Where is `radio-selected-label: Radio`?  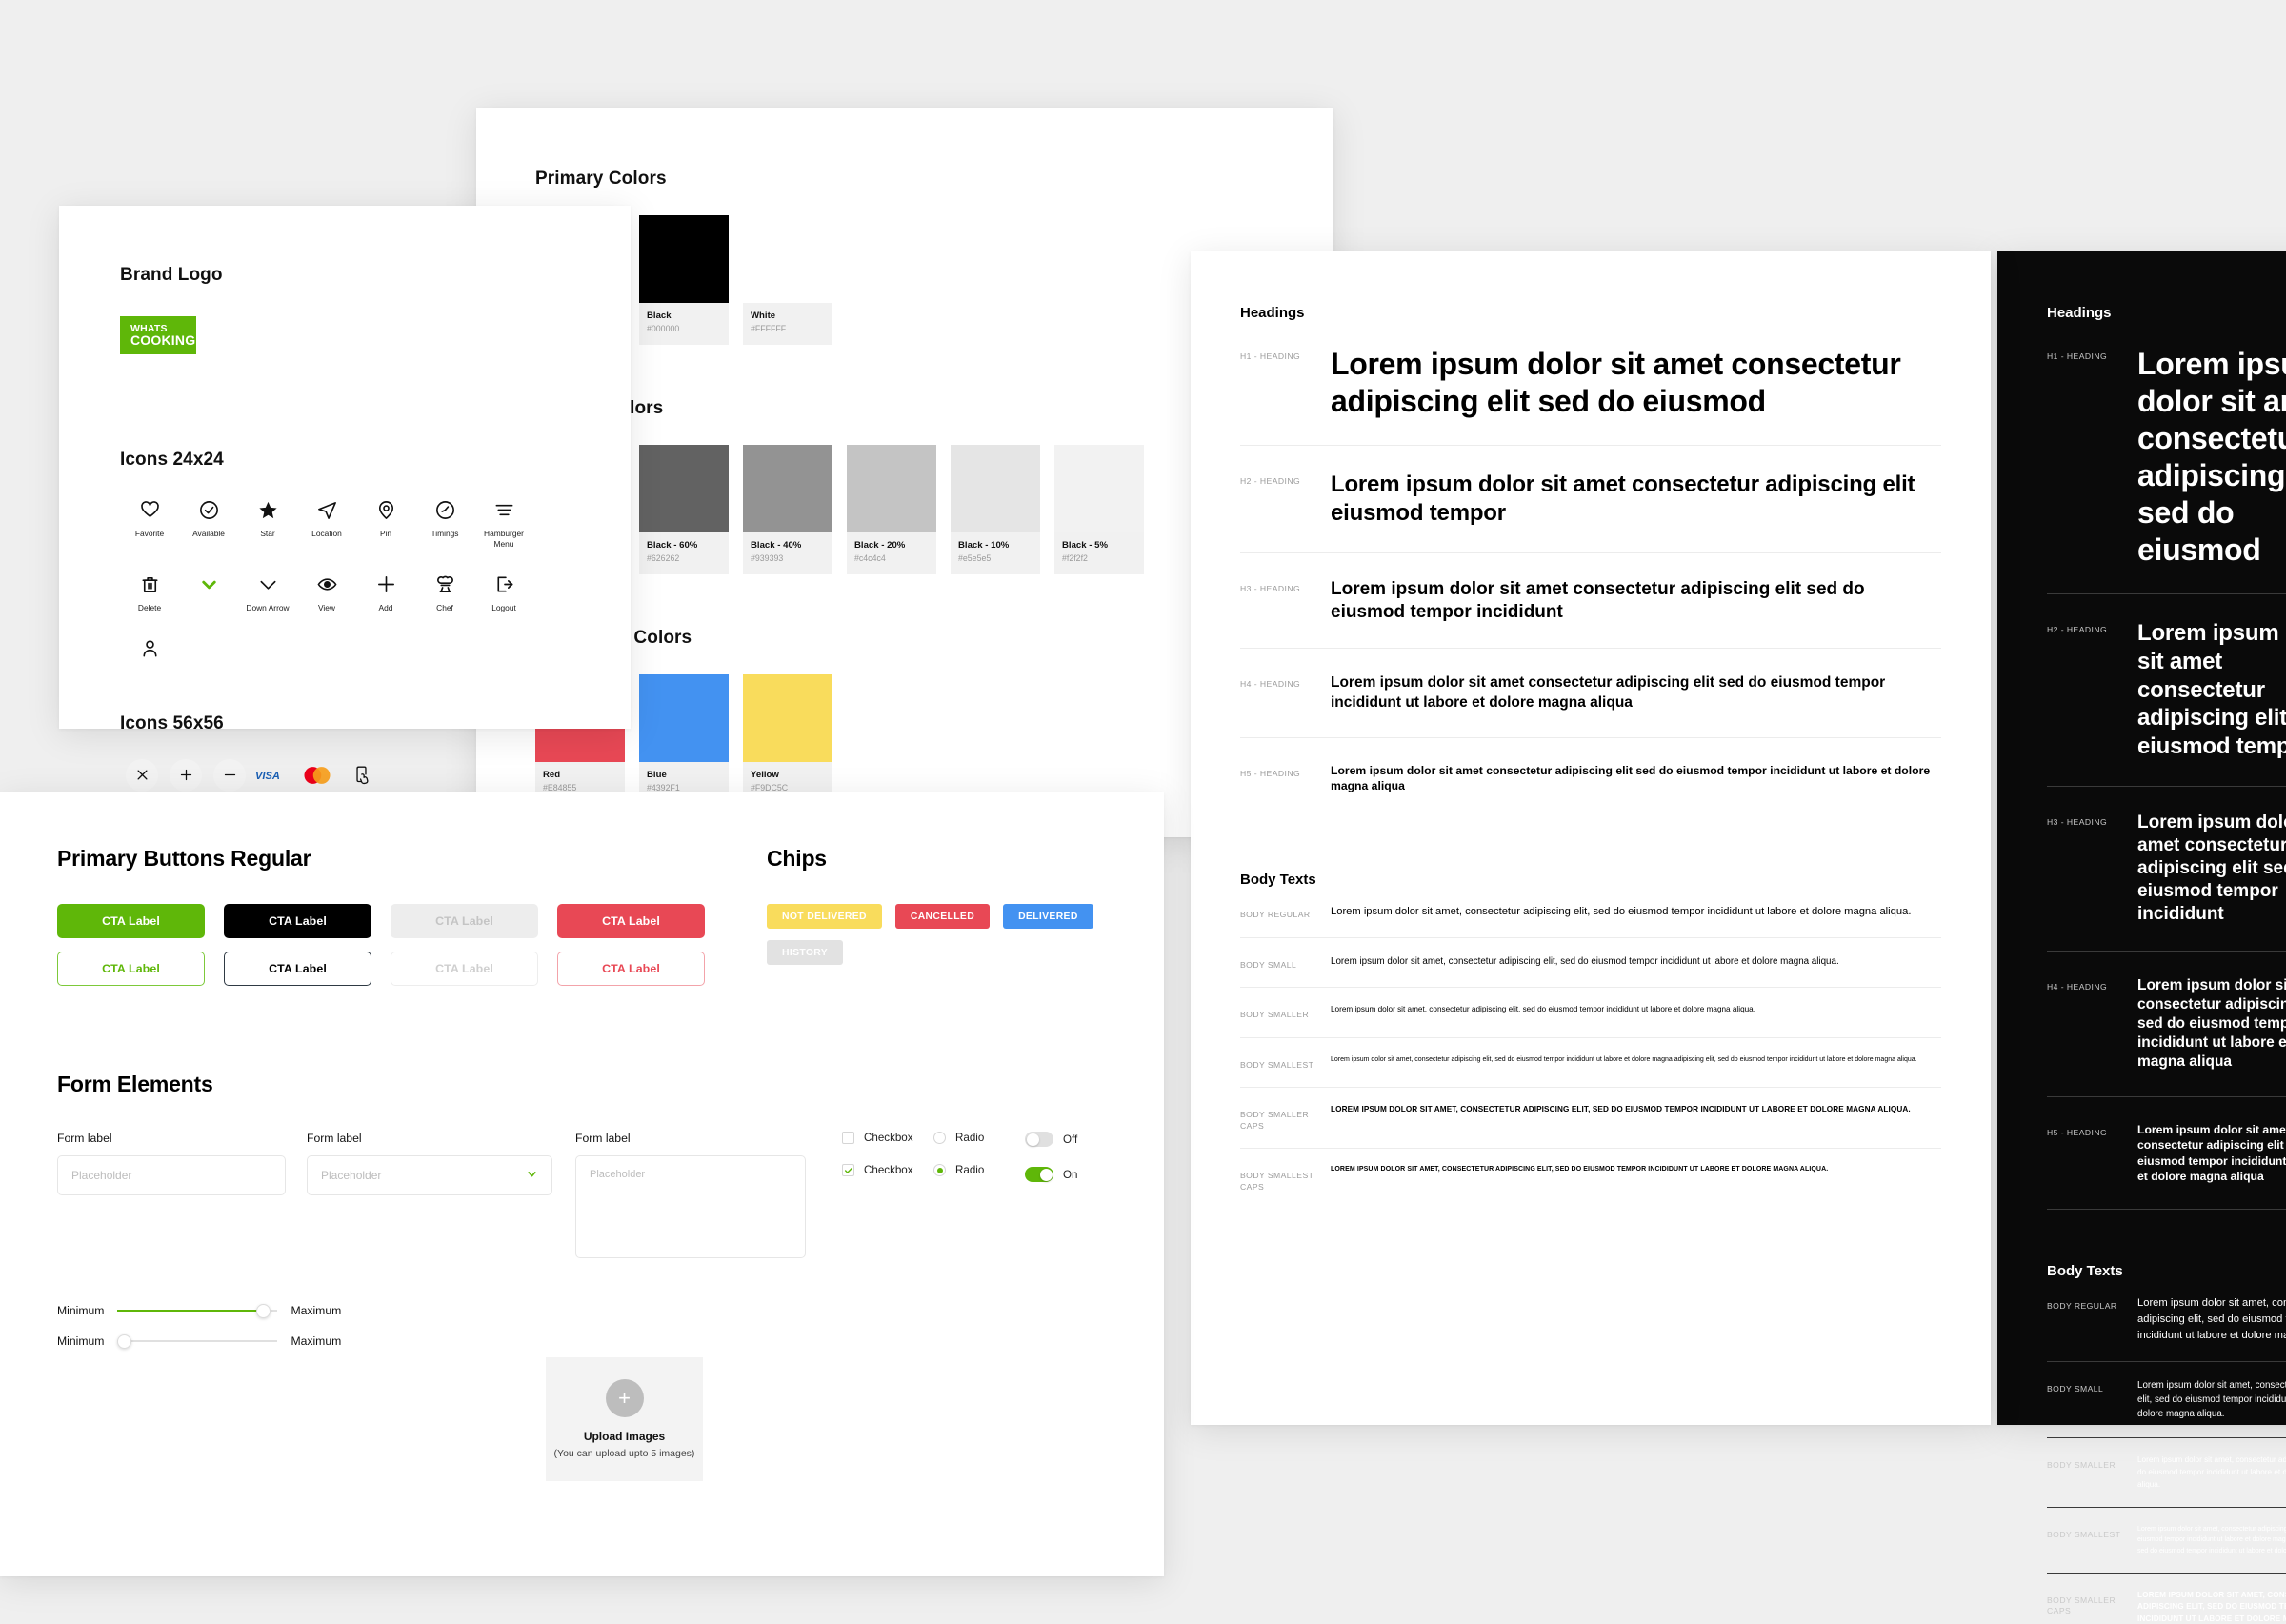 radio-selected-label: Radio is located at coordinates (970, 1170).